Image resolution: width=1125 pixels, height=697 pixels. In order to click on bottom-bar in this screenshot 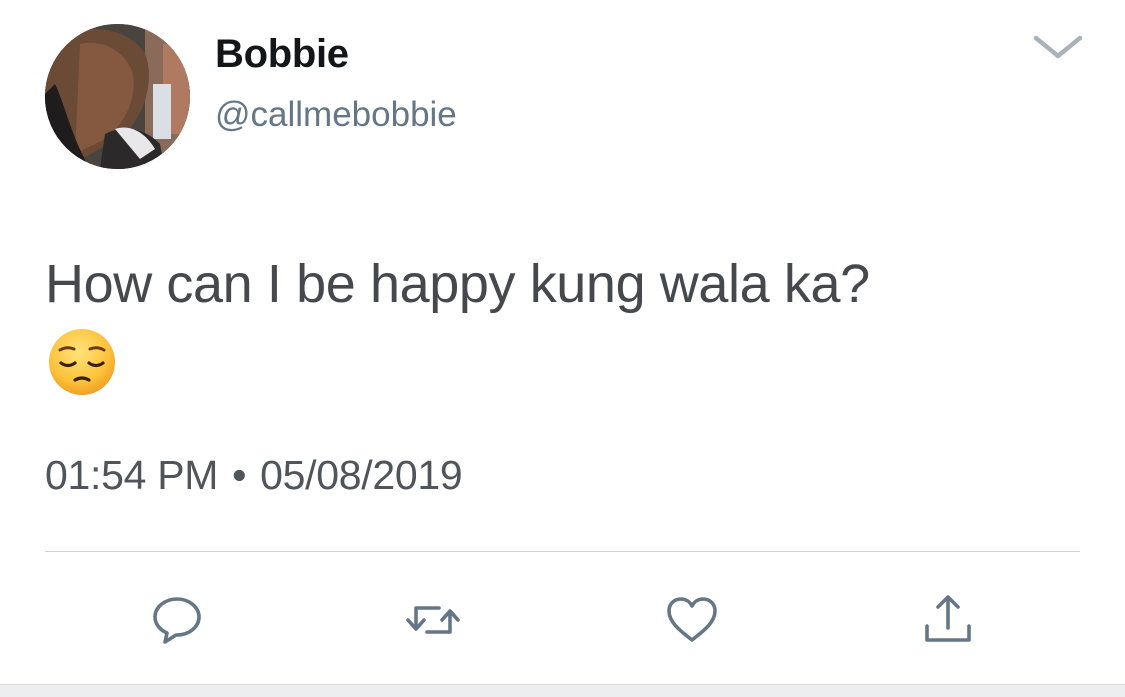, I will do `click(562, 690)`.